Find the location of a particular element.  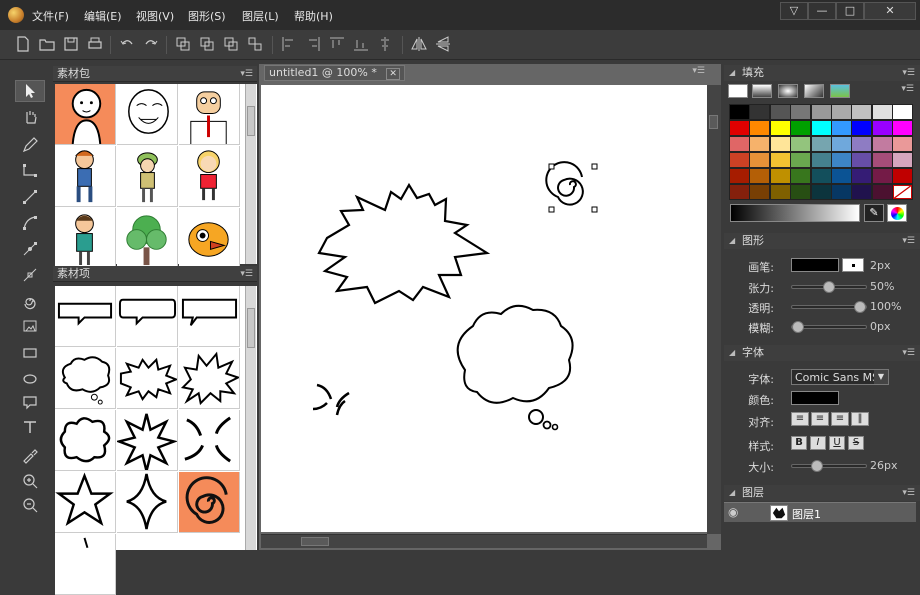

text-align-center-icon: ≡ is located at coordinates (820, 419).